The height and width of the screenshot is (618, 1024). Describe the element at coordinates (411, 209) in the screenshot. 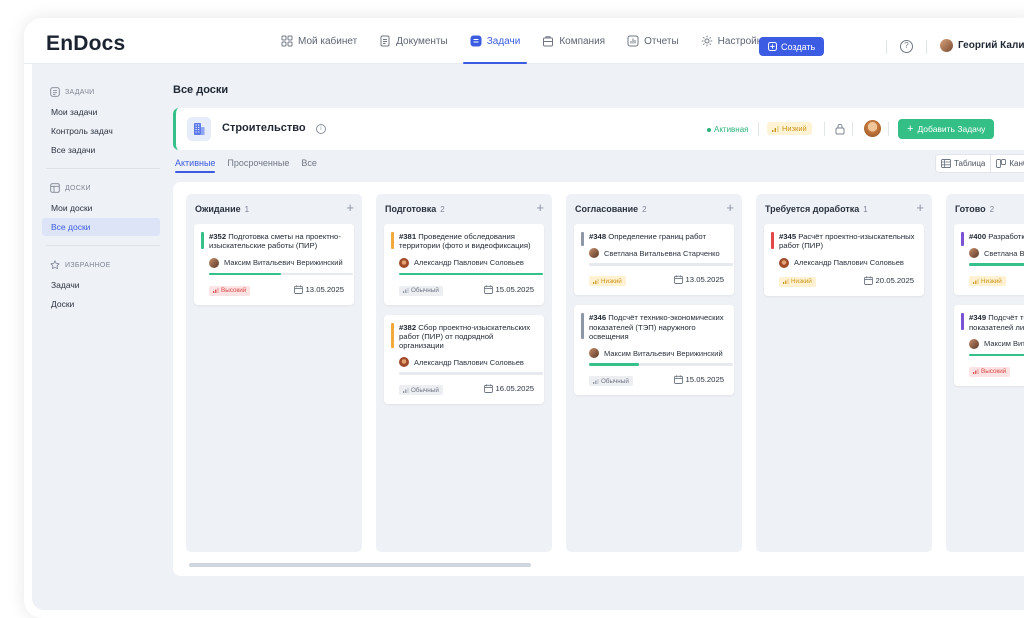

I see `column-title: Подготовка` at that location.